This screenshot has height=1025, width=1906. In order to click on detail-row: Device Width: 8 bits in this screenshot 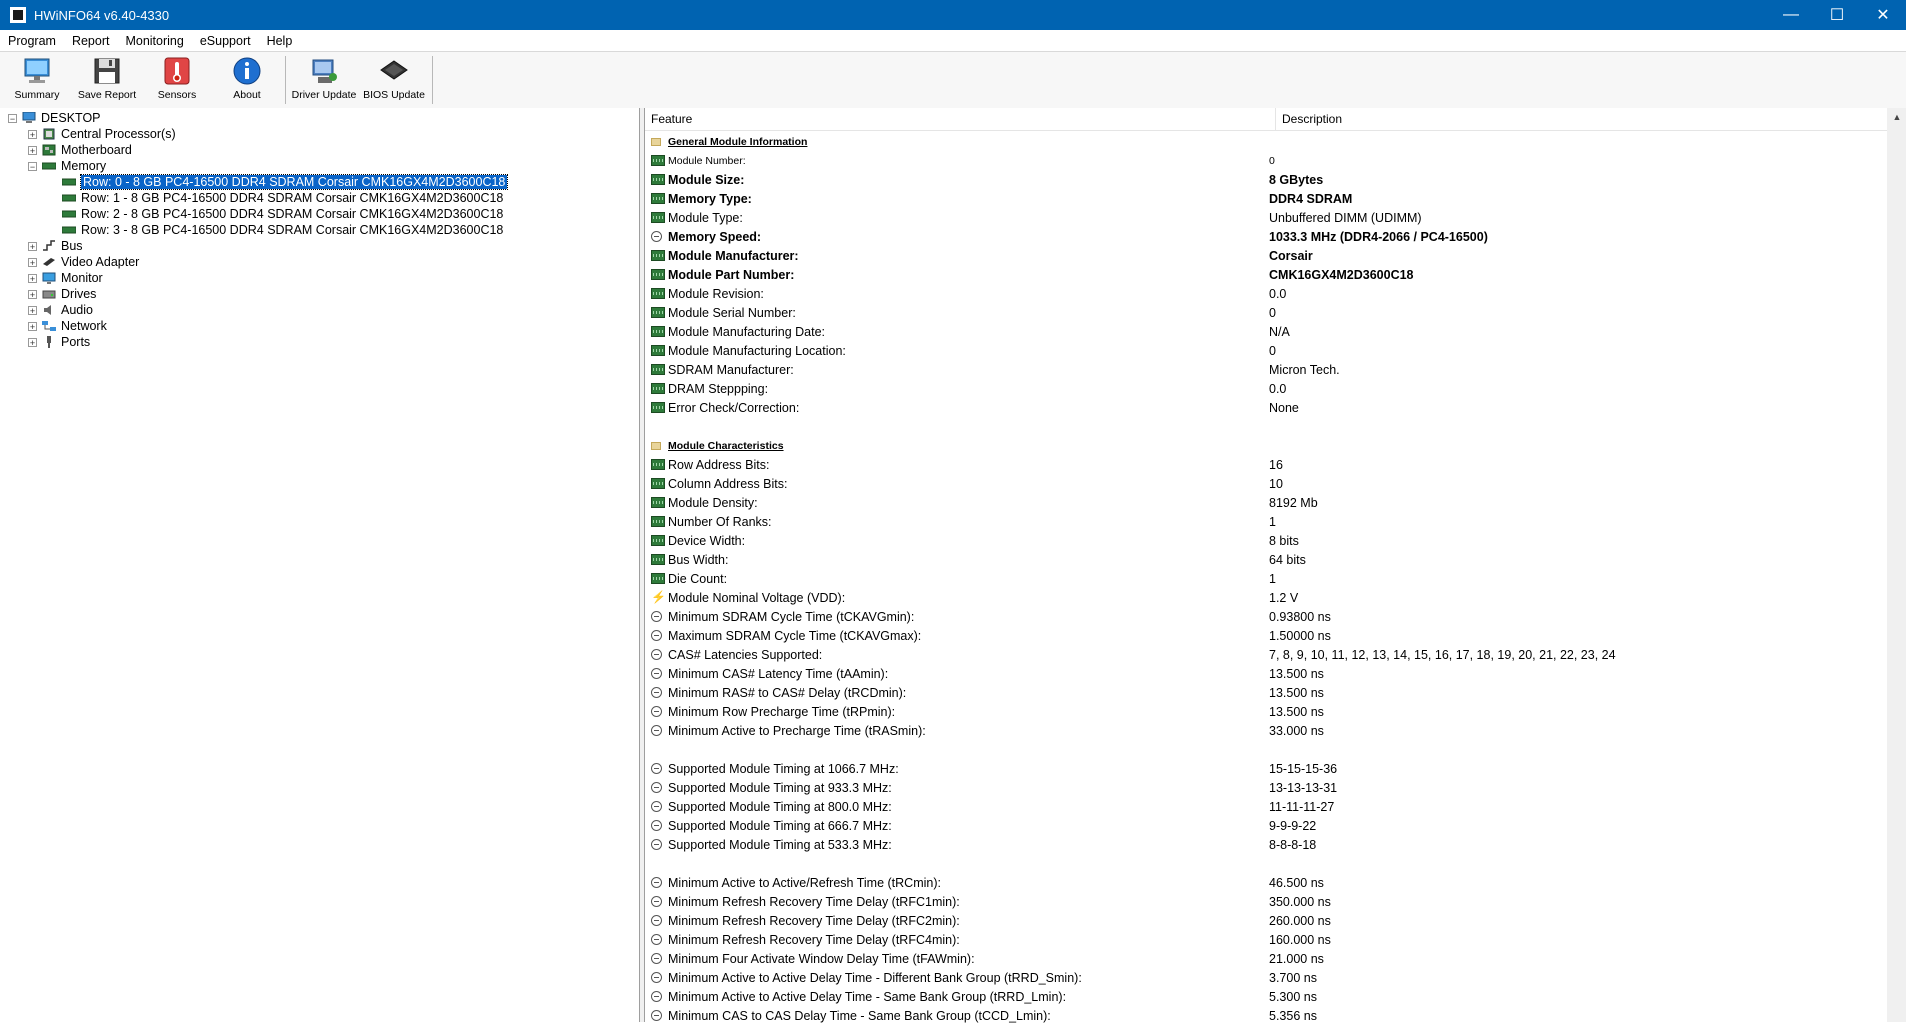, I will do `click(1133, 540)`.